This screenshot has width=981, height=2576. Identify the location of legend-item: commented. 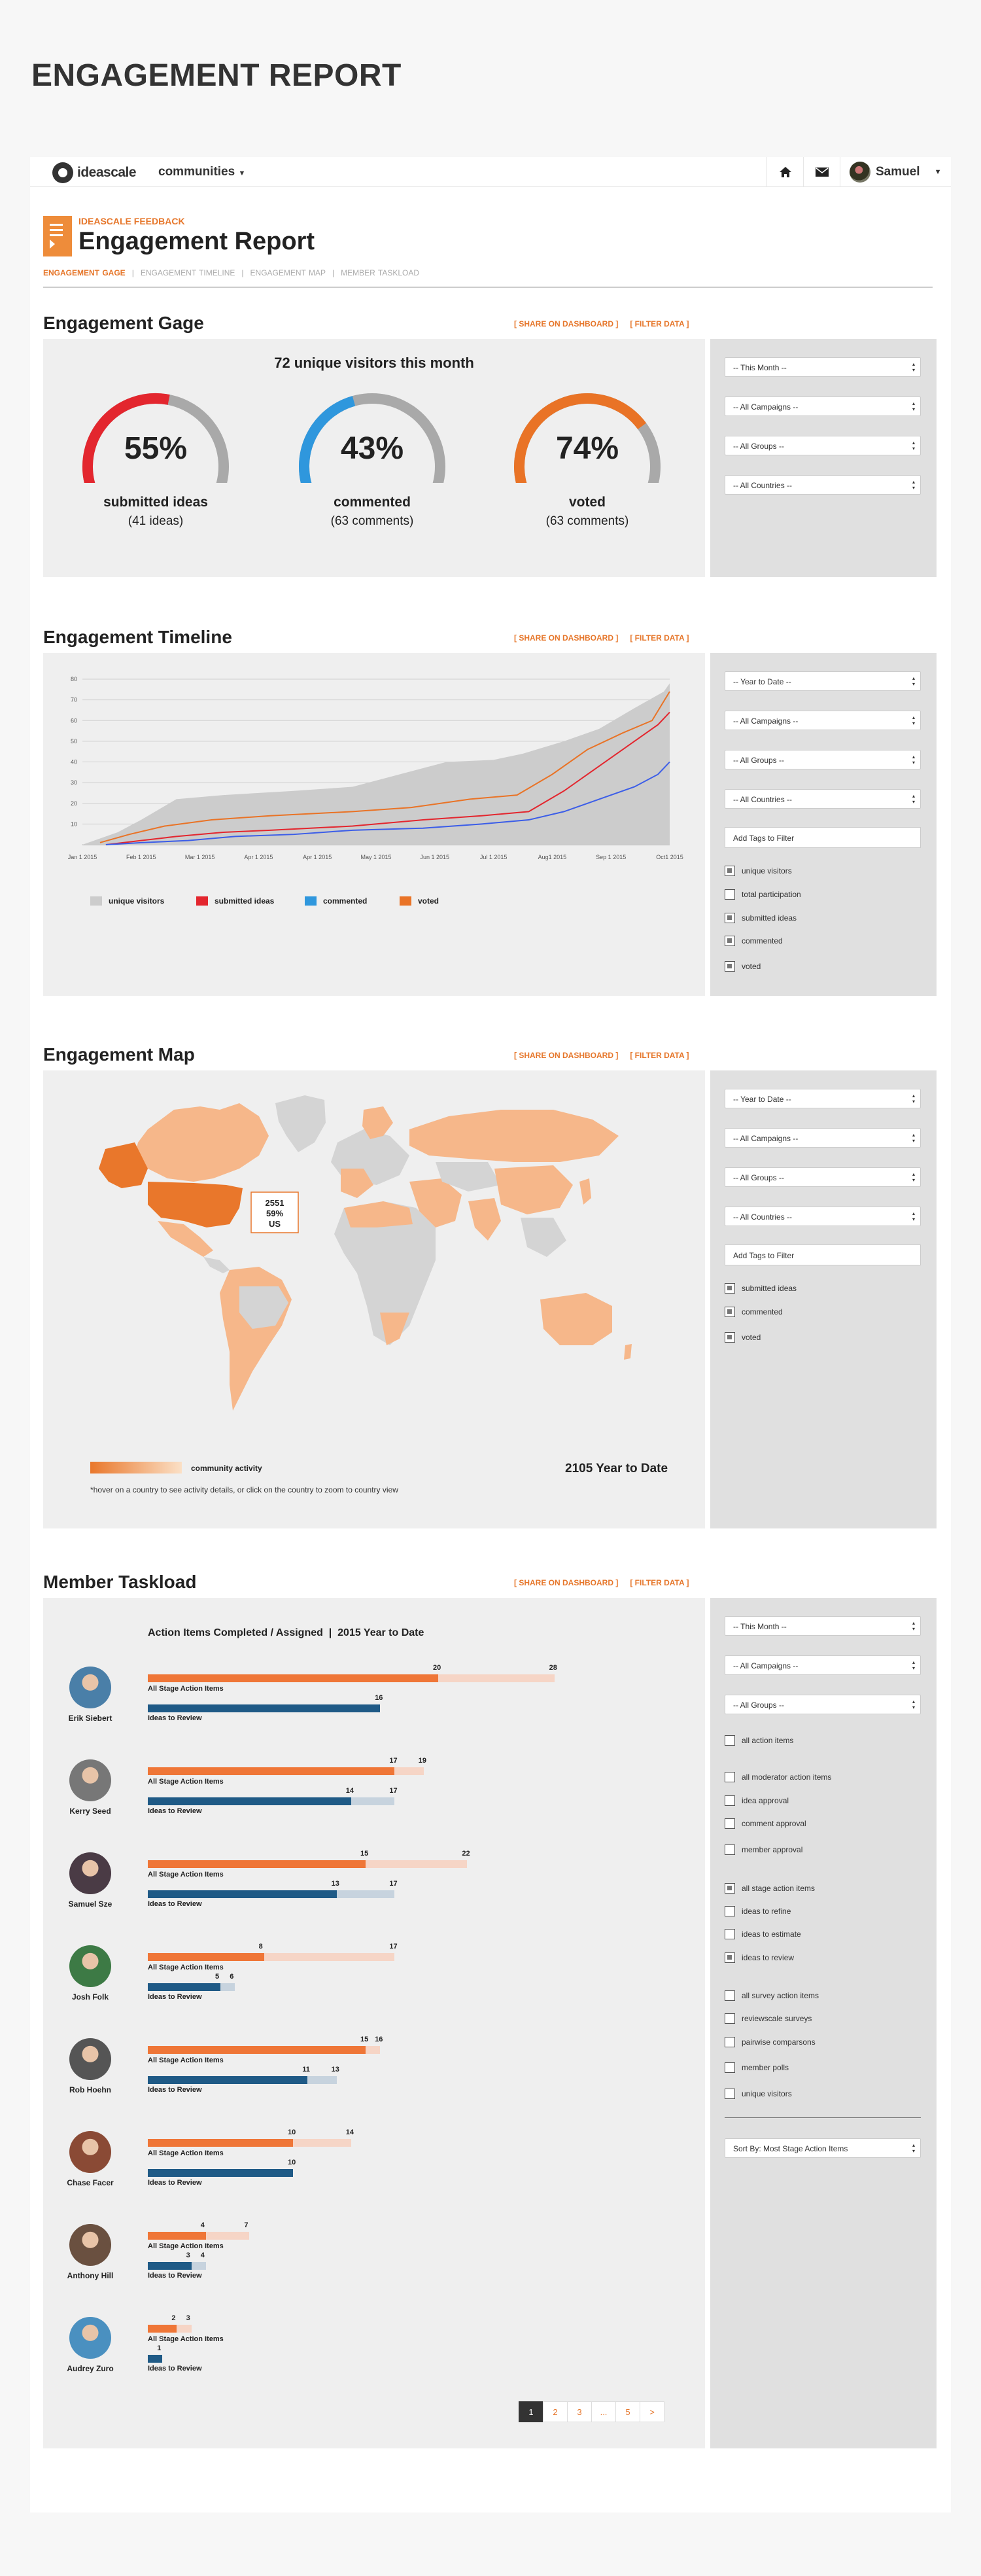
(336, 901).